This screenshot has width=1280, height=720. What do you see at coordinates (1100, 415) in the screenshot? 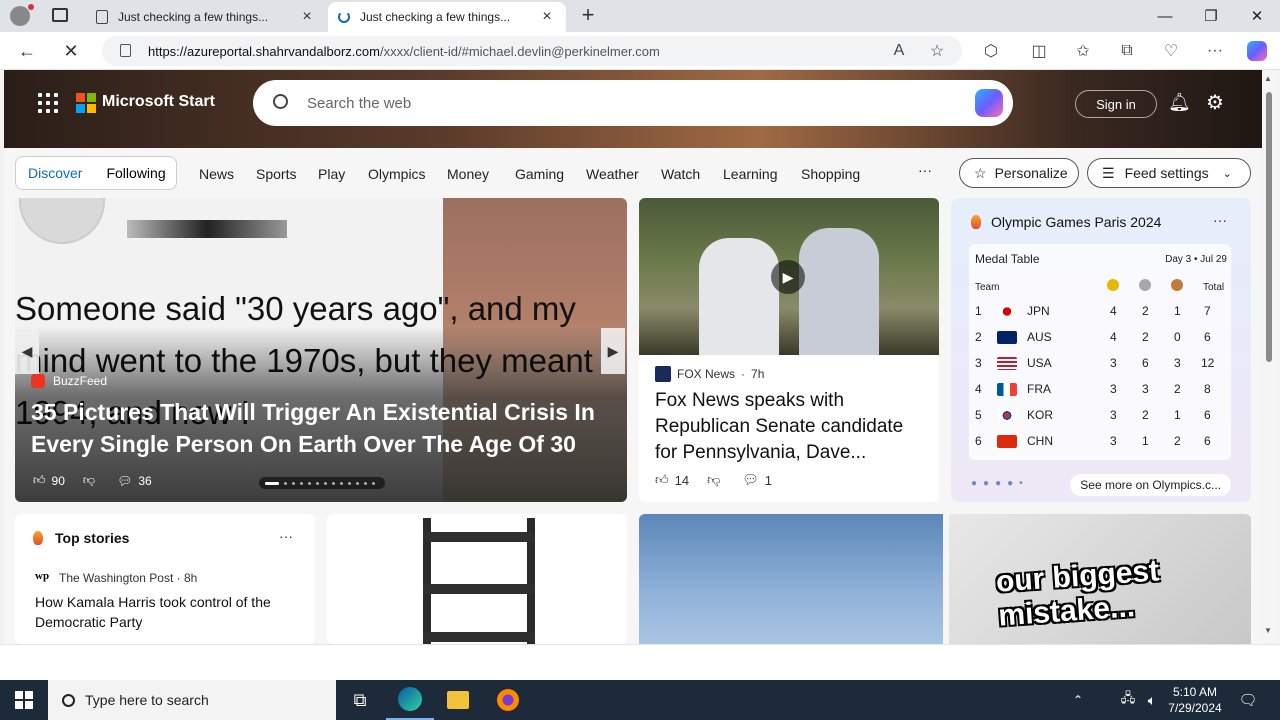
I see `medal-row: 5 KOR 3 2 1 6` at bounding box center [1100, 415].